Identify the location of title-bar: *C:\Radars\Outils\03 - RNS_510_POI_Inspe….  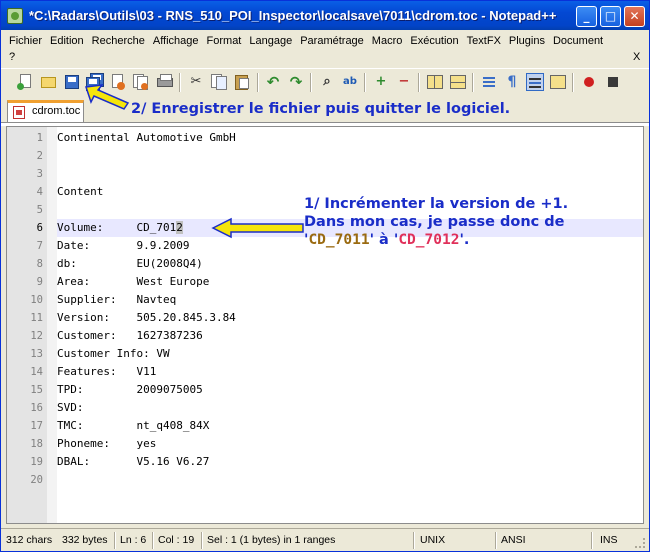
(325, 15).